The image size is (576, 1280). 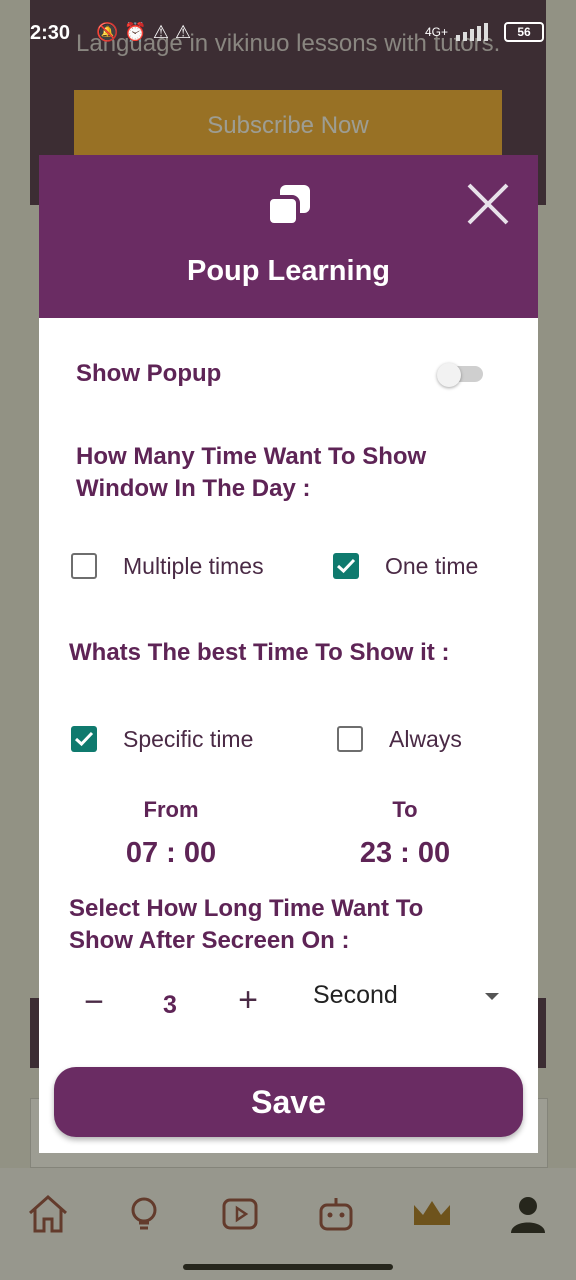 What do you see at coordinates (524, 32) in the screenshot?
I see `battery-icon: 56` at bounding box center [524, 32].